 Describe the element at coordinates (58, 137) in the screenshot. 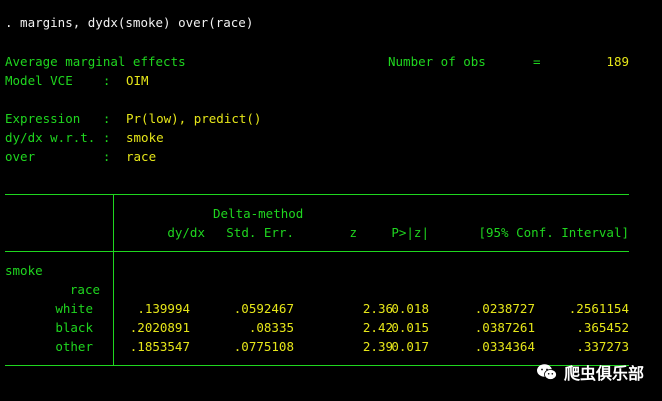

I see `dydx-label: dy/dx w.r.t. :` at that location.